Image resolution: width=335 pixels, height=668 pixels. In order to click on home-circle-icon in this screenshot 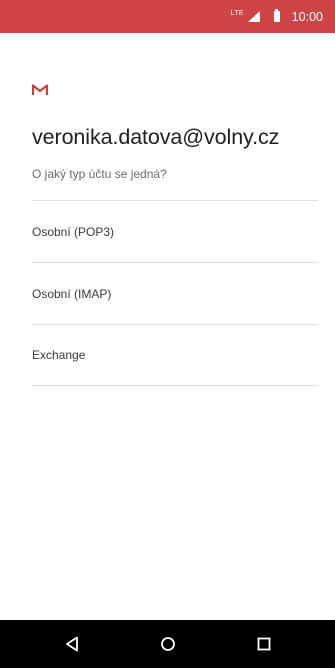, I will do `click(168, 644)`.